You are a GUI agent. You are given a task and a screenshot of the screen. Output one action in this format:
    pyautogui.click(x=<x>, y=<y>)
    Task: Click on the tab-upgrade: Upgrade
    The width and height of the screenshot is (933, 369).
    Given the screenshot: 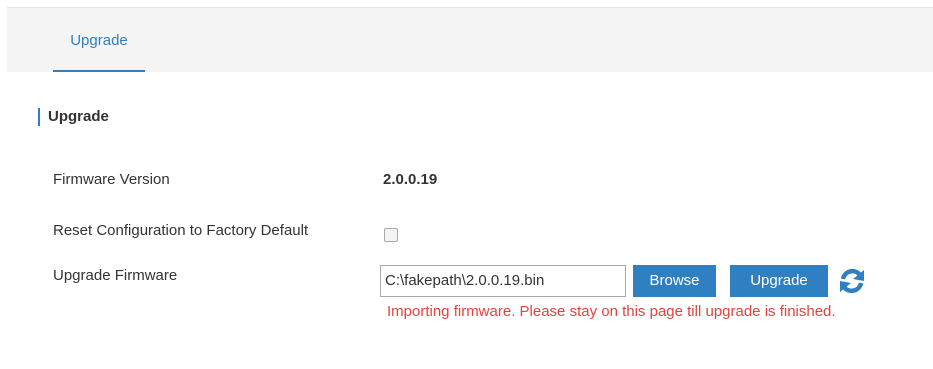 What is the action you would take?
    pyautogui.click(x=99, y=40)
    